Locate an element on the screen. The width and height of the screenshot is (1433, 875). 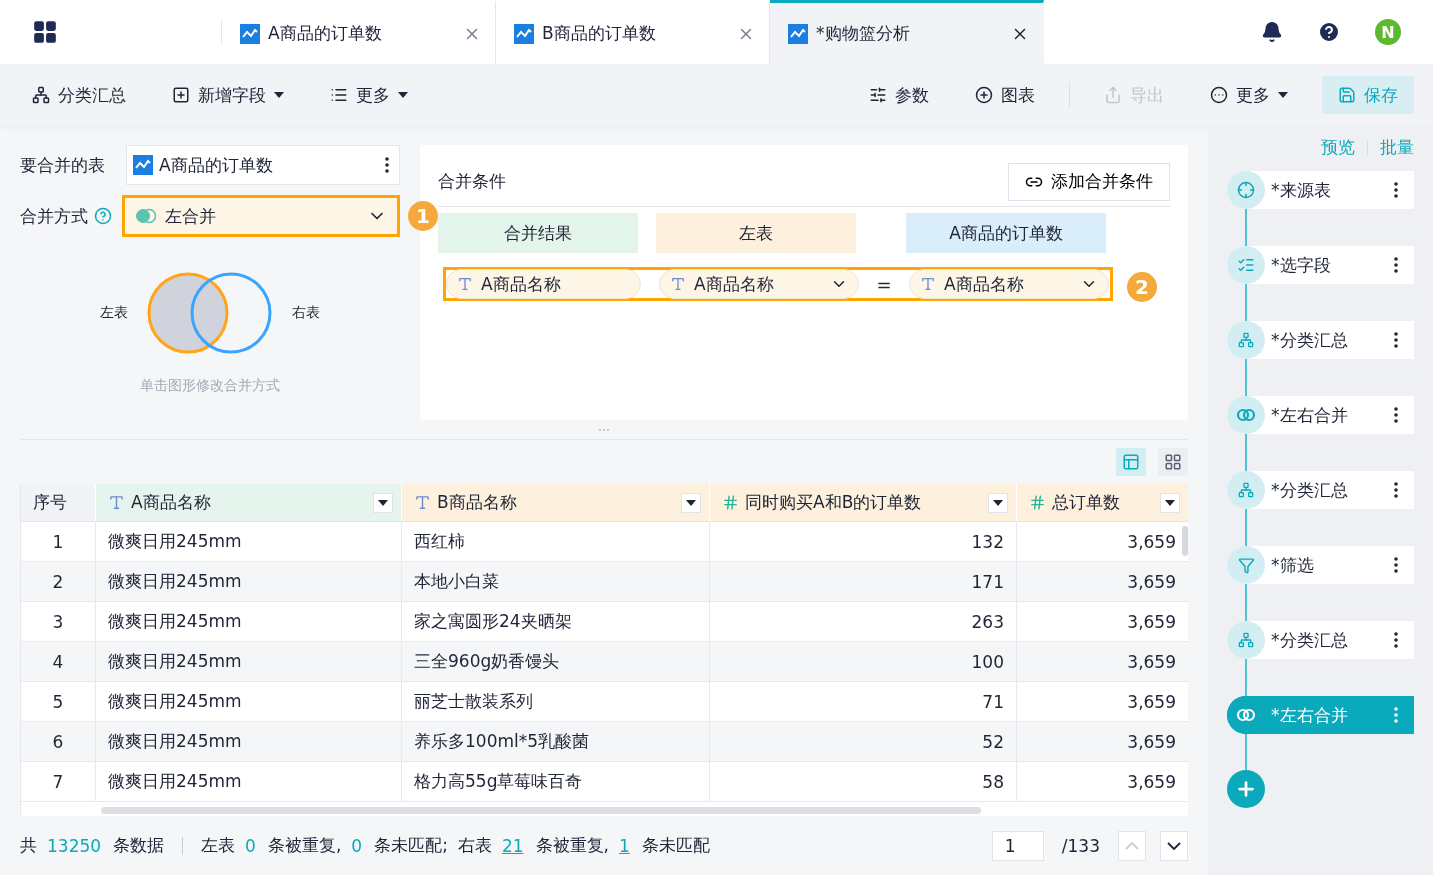
merge-method-select: 左合并 is located at coordinates (261, 216).